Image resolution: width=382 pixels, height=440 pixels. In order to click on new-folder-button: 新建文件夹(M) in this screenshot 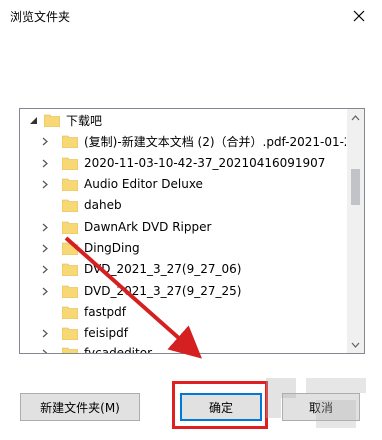, I will do `click(80, 407)`.